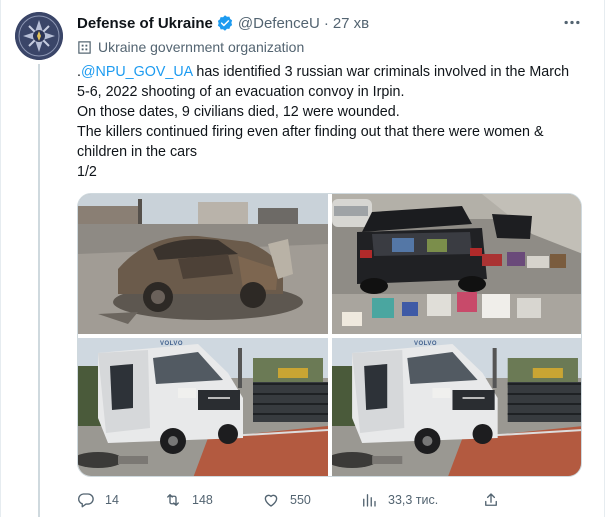 The width and height of the screenshot is (605, 517). Describe the element at coordinates (173, 500) in the screenshot. I see `retweet-icon` at that location.